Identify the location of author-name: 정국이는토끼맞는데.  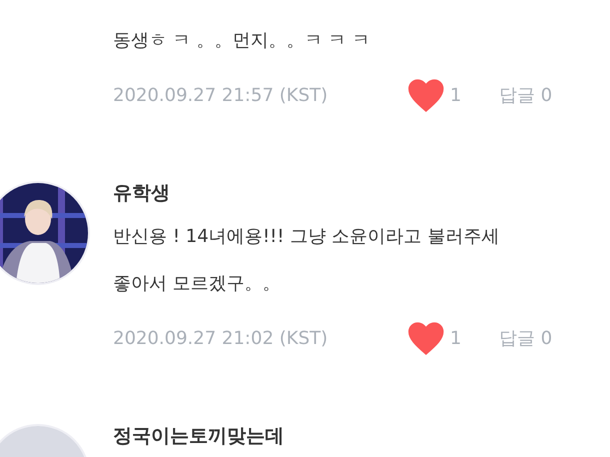
(199, 436).